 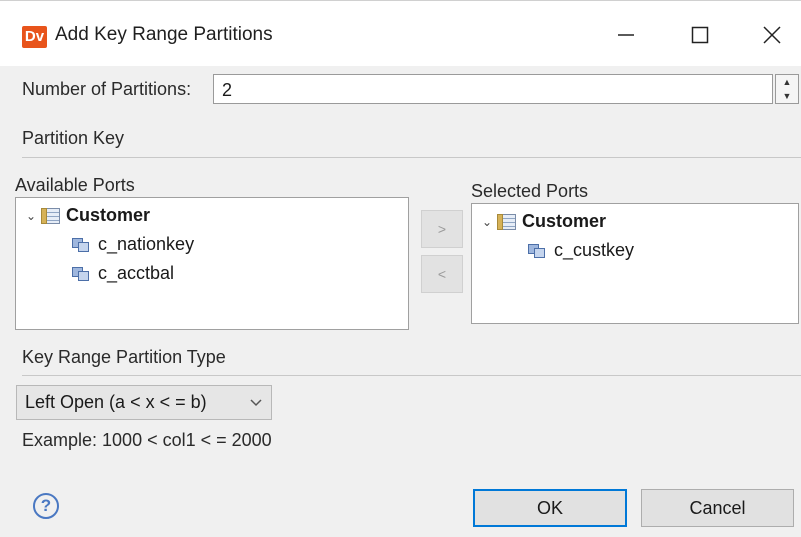 I want to click on port-label: c_acctbal, so click(x=136, y=273).